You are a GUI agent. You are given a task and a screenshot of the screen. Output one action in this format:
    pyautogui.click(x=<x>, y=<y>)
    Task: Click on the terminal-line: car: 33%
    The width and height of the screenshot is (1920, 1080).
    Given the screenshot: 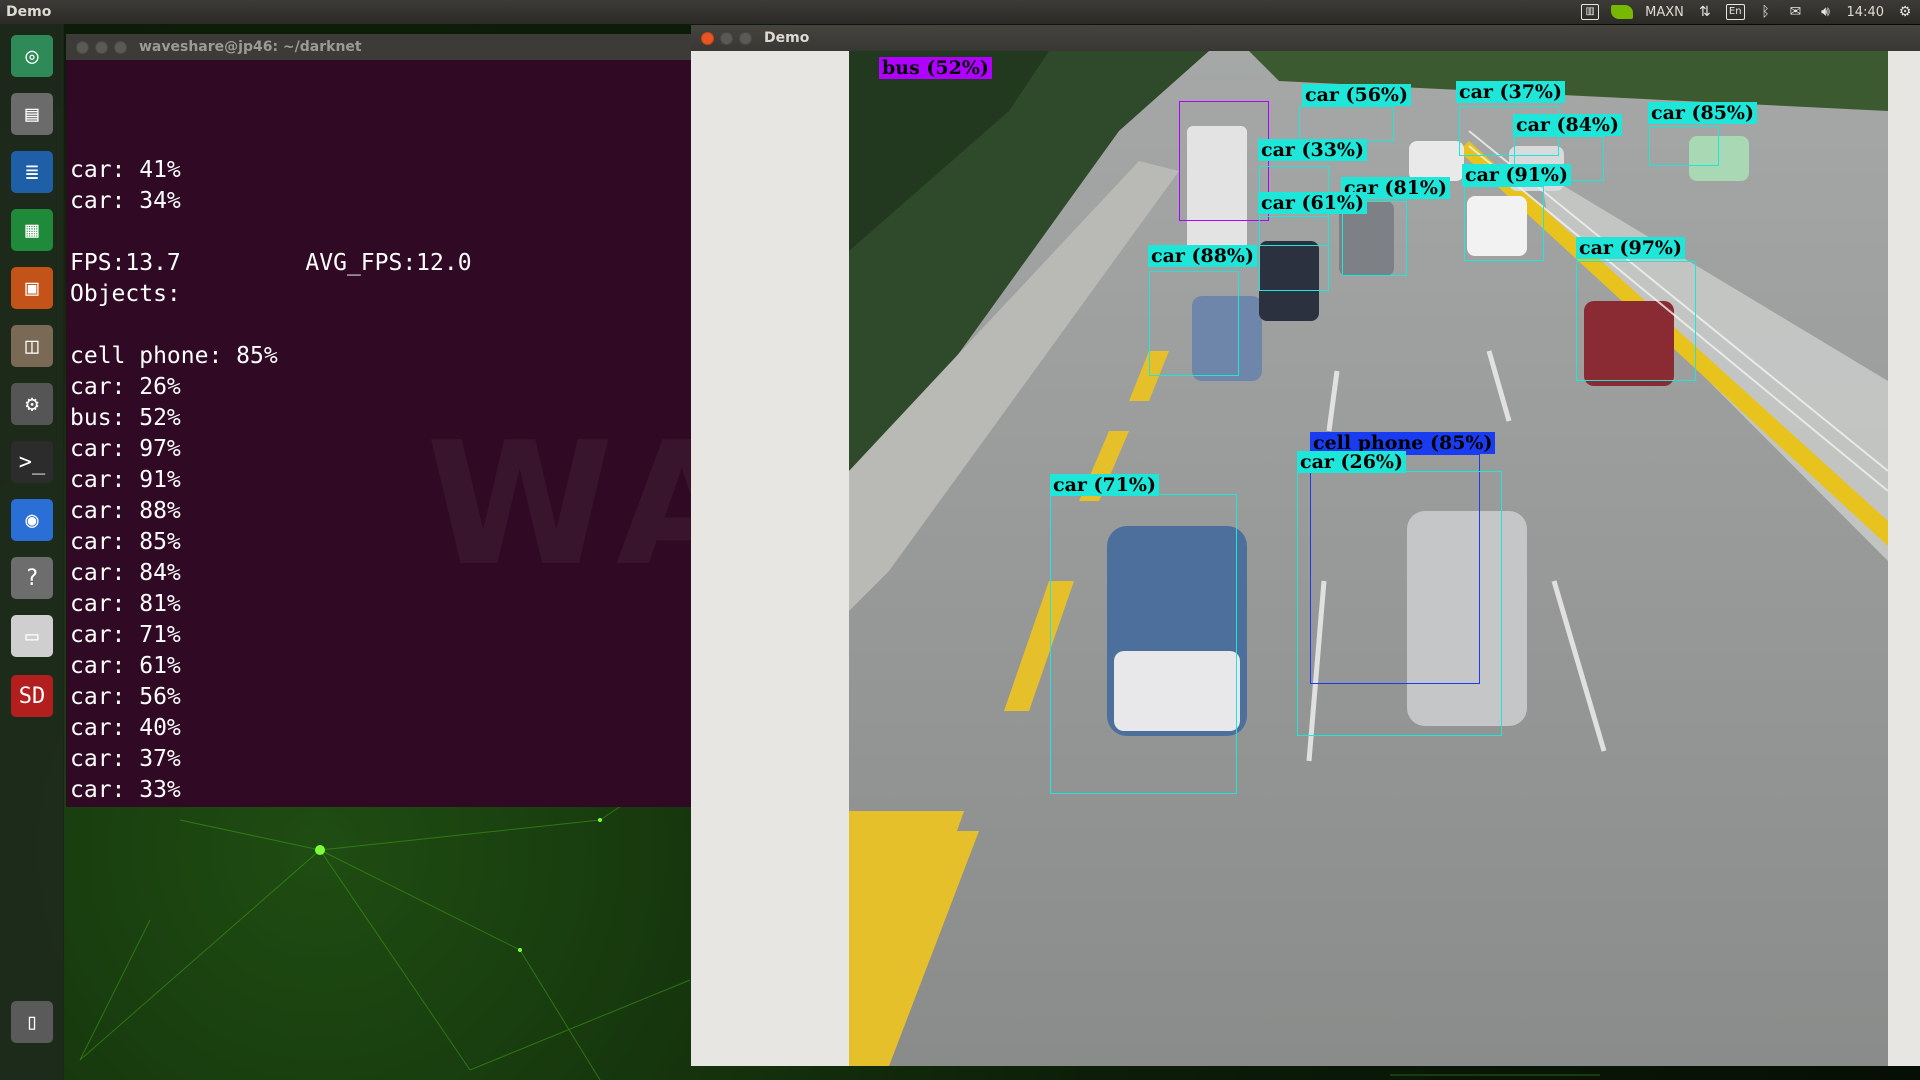 What is the action you would take?
    pyautogui.click(x=125, y=790)
    